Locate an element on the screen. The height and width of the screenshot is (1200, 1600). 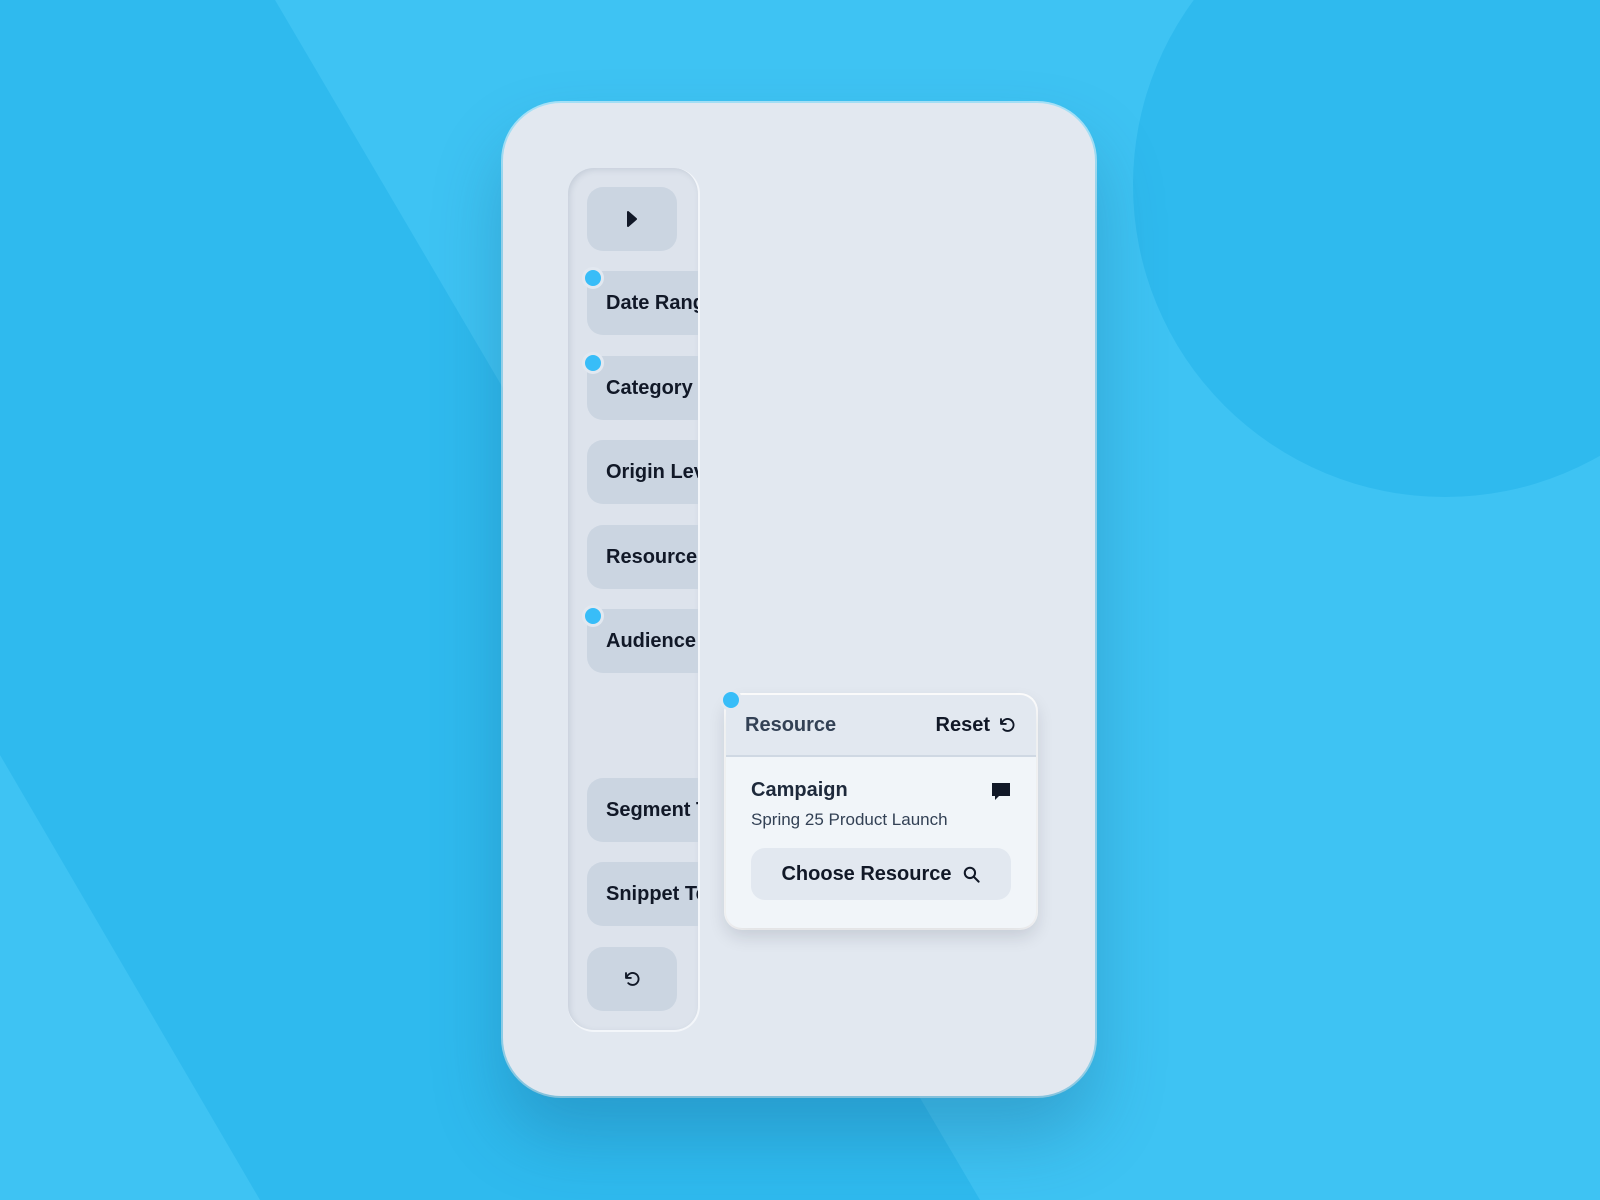
filter-item-audience: Audience is located at coordinates (642, 641).